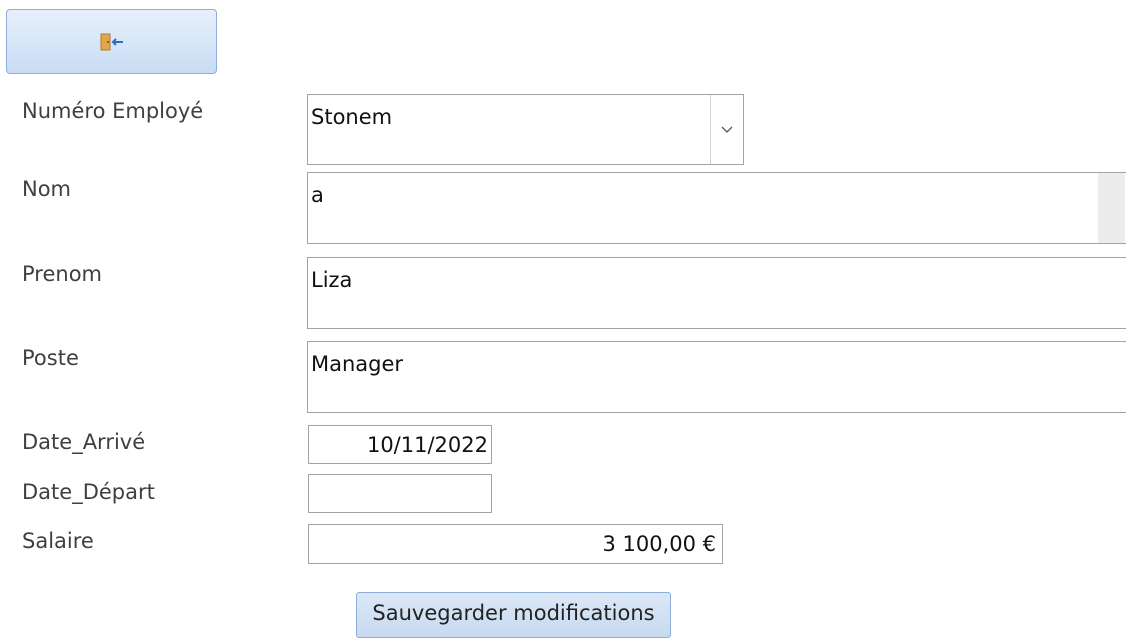 The image size is (1126, 638). I want to click on date-depart-input, so click(400, 493).